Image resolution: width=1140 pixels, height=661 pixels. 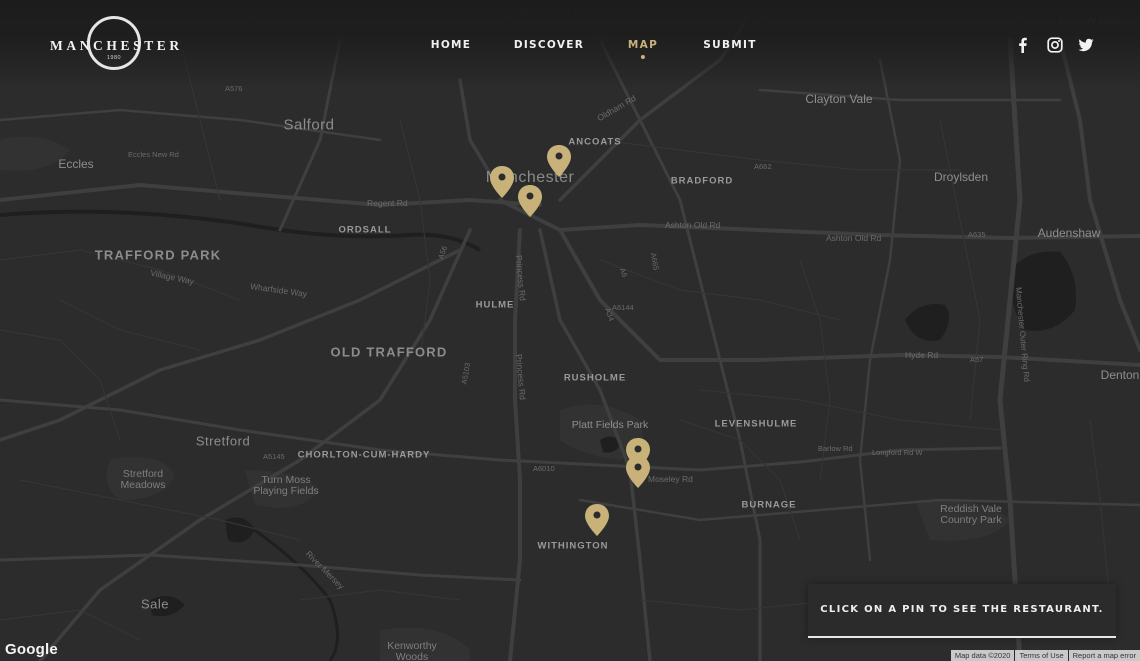 What do you see at coordinates (1104, 655) in the screenshot?
I see `report-error-link: Report a map error` at bounding box center [1104, 655].